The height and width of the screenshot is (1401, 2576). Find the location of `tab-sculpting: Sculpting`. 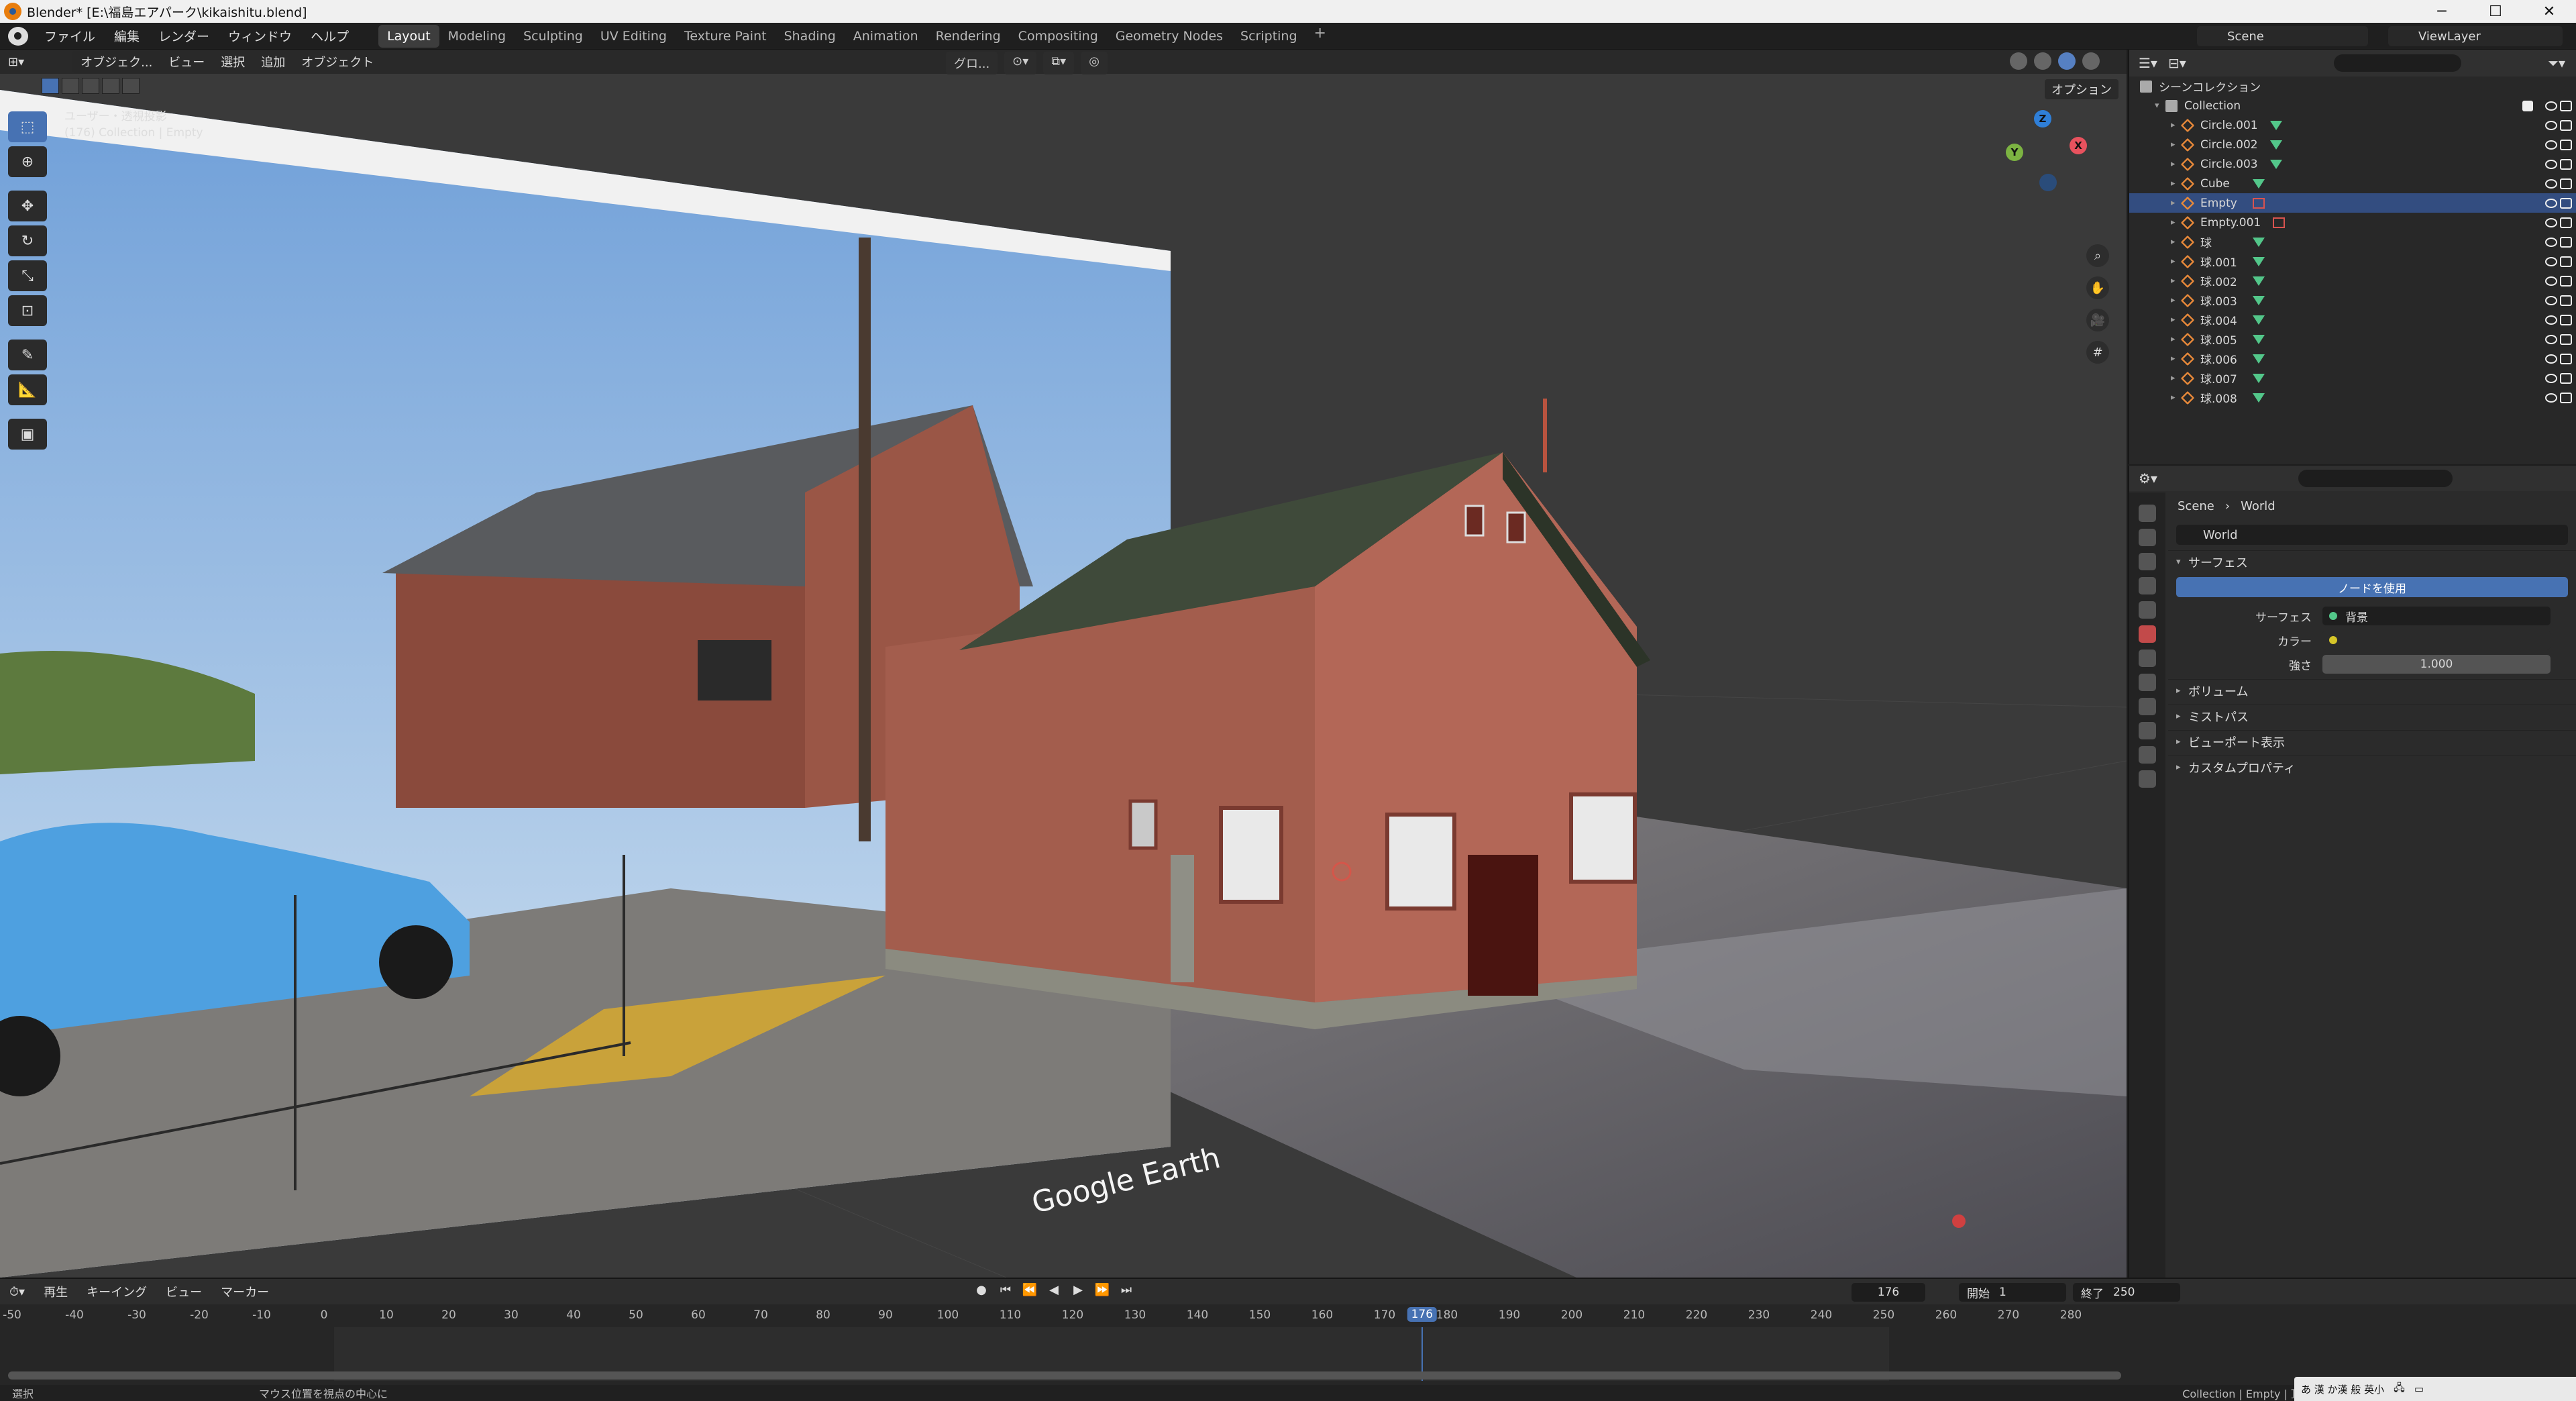

tab-sculpting: Sculpting is located at coordinates (553, 36).